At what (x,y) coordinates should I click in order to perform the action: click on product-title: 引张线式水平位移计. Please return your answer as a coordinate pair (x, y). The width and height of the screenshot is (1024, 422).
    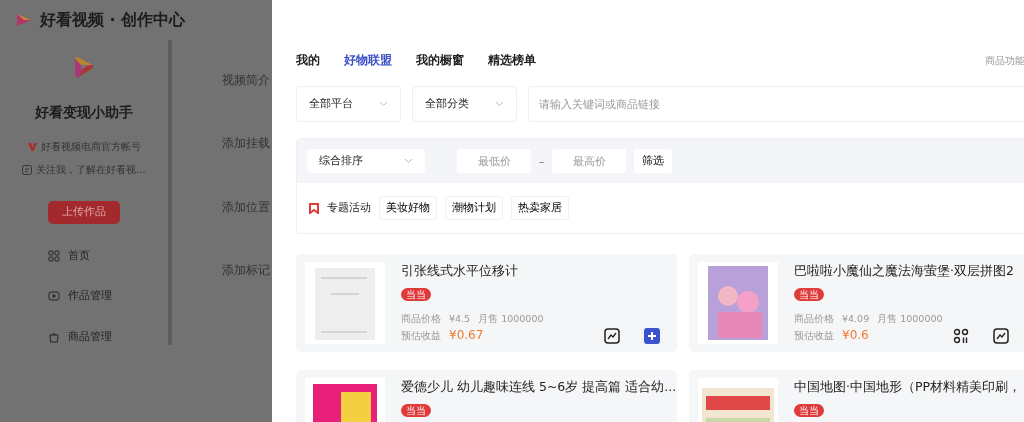
    Looking at the image, I should click on (460, 271).